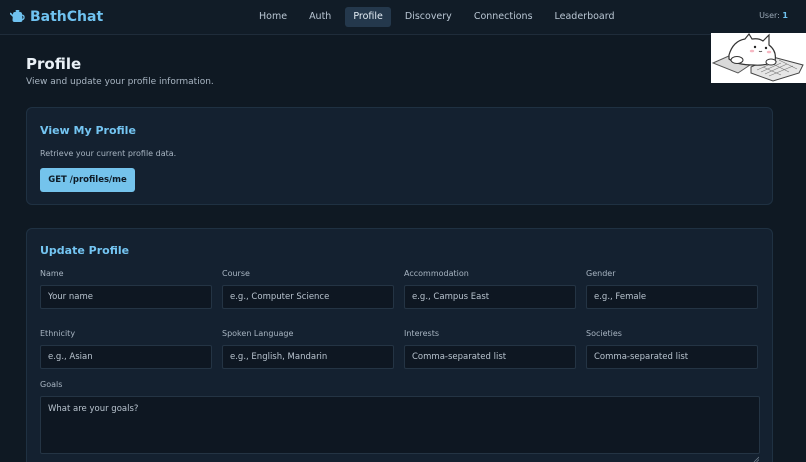 The width and height of the screenshot is (806, 462). What do you see at coordinates (436, 273) in the screenshot?
I see `accommodation-label: Accommodation` at bounding box center [436, 273].